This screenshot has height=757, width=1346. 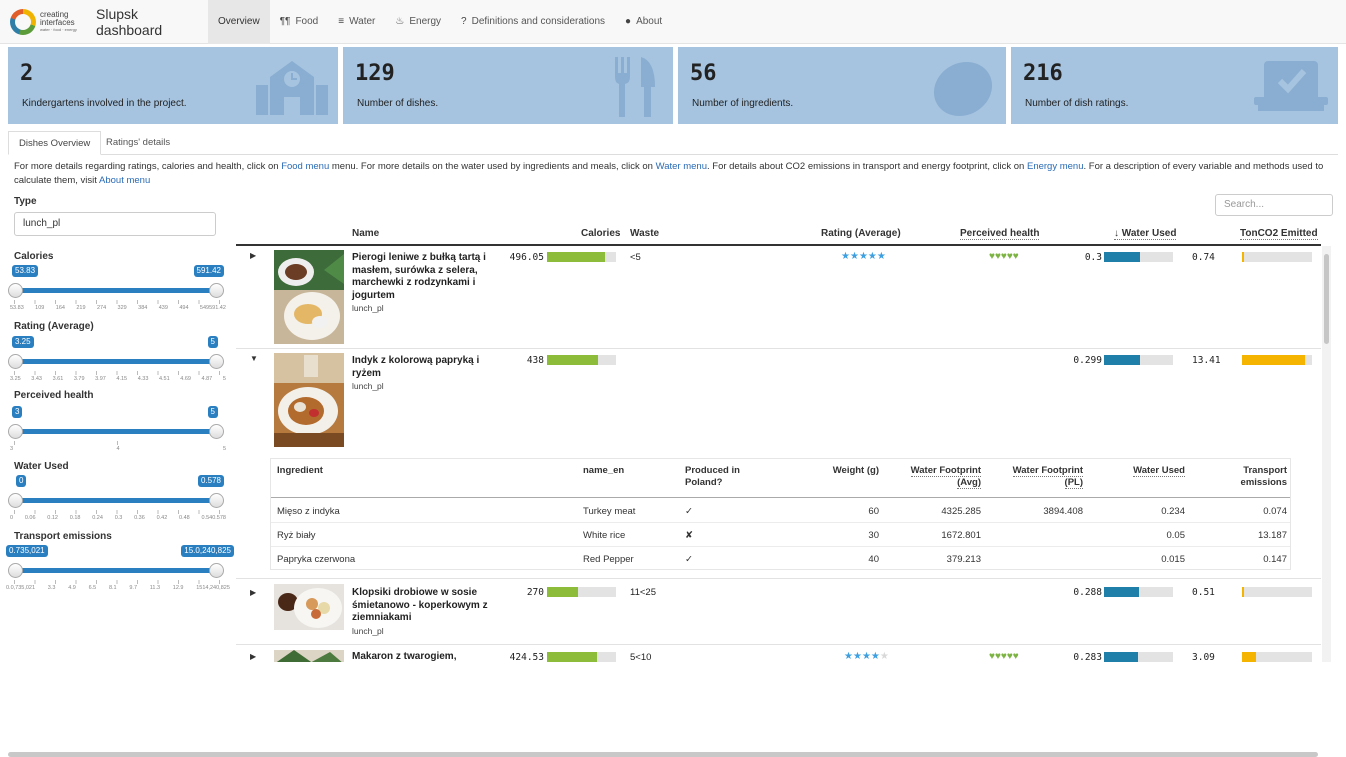 I want to click on nav-definitions: ? Definitions and considerations, so click(x=533, y=22).